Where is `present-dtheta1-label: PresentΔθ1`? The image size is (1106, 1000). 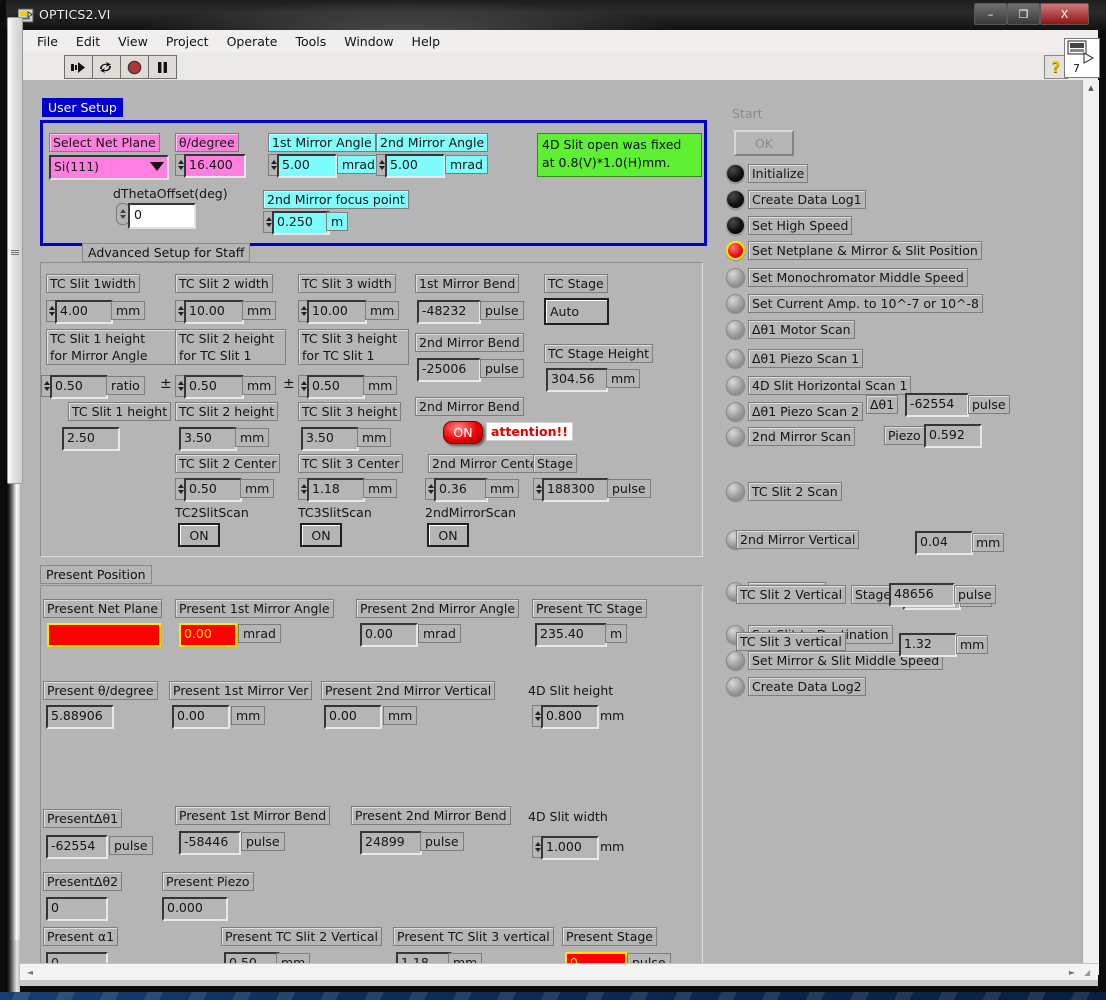 present-dtheta1-label: PresentΔθ1 is located at coordinates (83, 818).